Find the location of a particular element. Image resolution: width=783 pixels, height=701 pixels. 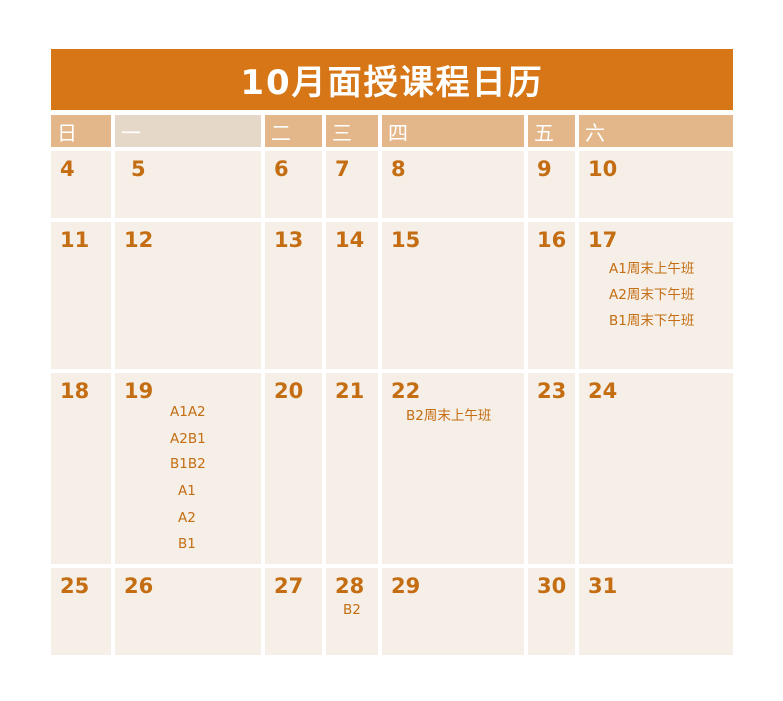

day-cell: 8 is located at coordinates (453, 184).